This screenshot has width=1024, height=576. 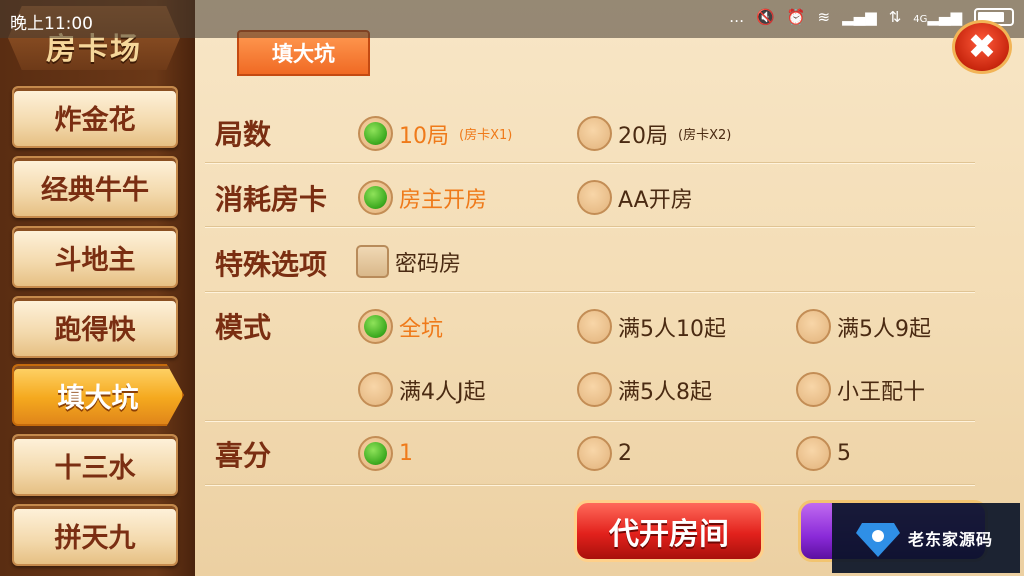 I want to click on bonus-option-5: 5, so click(x=823, y=453).